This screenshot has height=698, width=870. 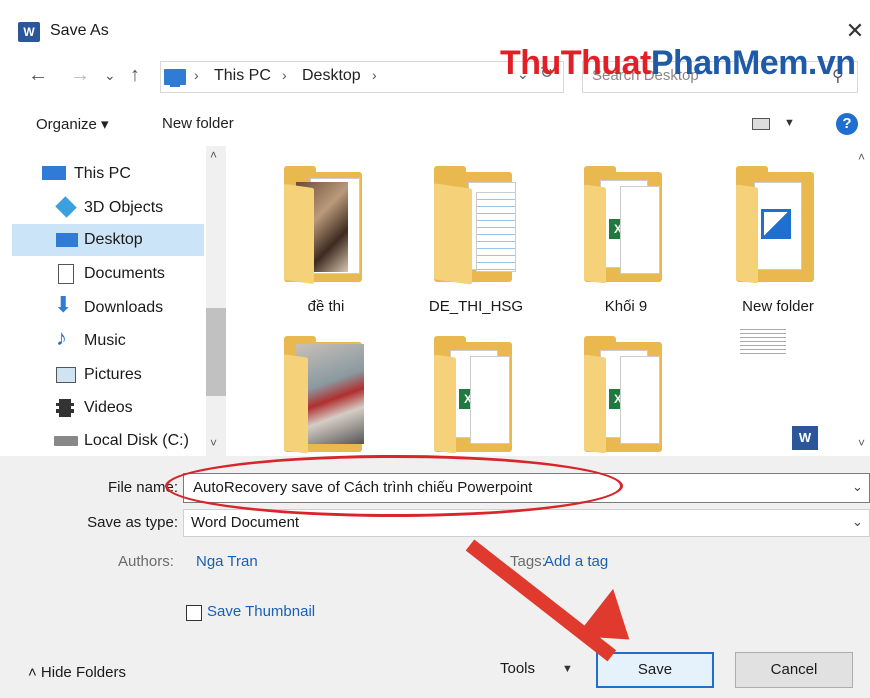 What do you see at coordinates (794, 670) in the screenshot?
I see `cancel-button: Cancel` at bounding box center [794, 670].